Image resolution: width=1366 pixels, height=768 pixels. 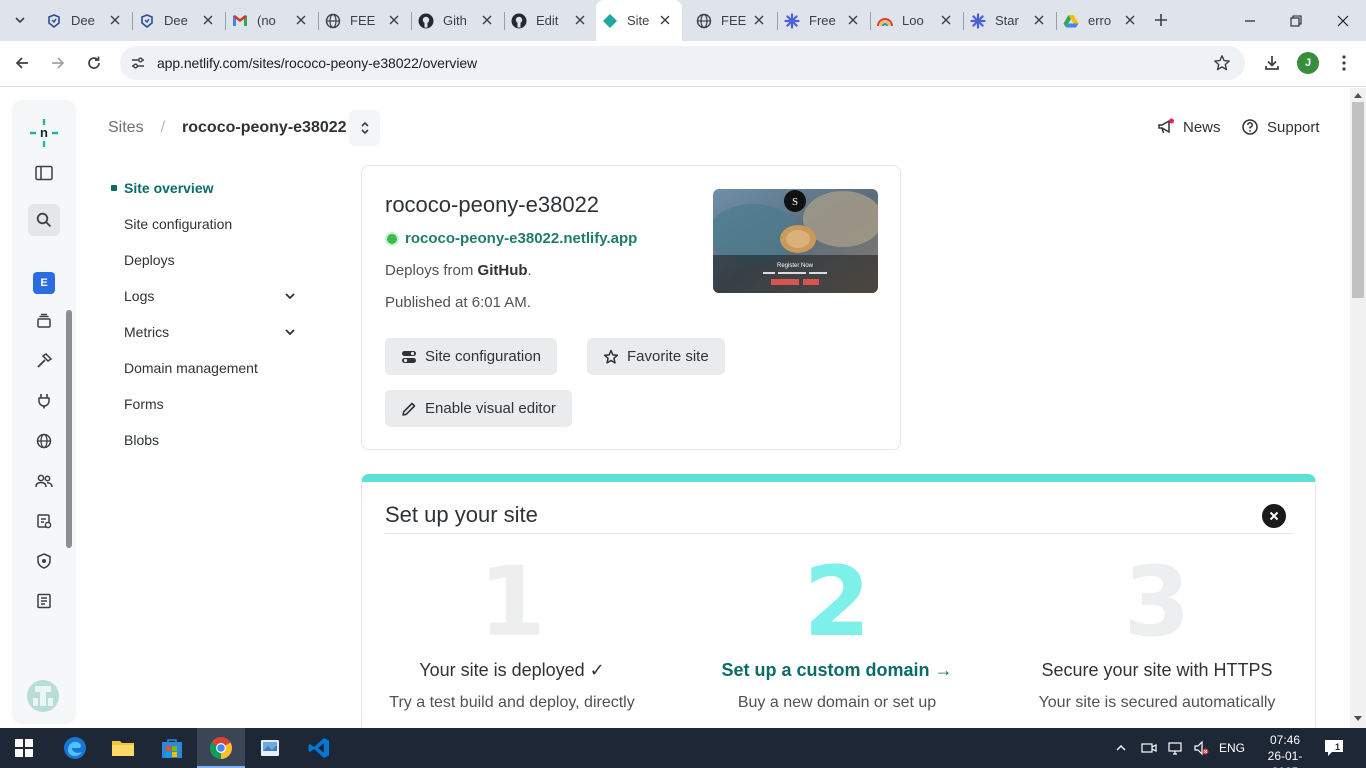 What do you see at coordinates (917, 20) in the screenshot?
I see `browser-tab: Loo` at bounding box center [917, 20].